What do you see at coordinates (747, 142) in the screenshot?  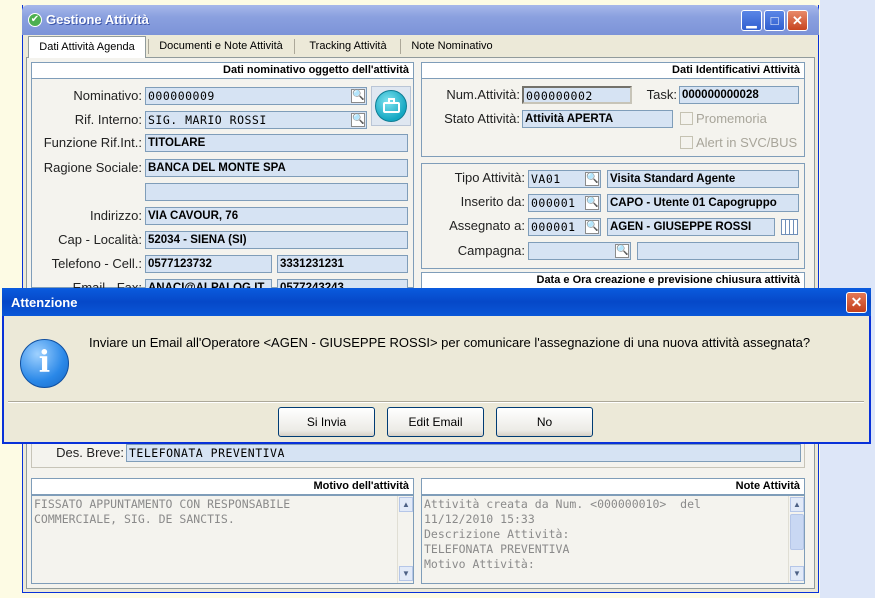 I see `alert-label: Alert in SVC/BUS` at bounding box center [747, 142].